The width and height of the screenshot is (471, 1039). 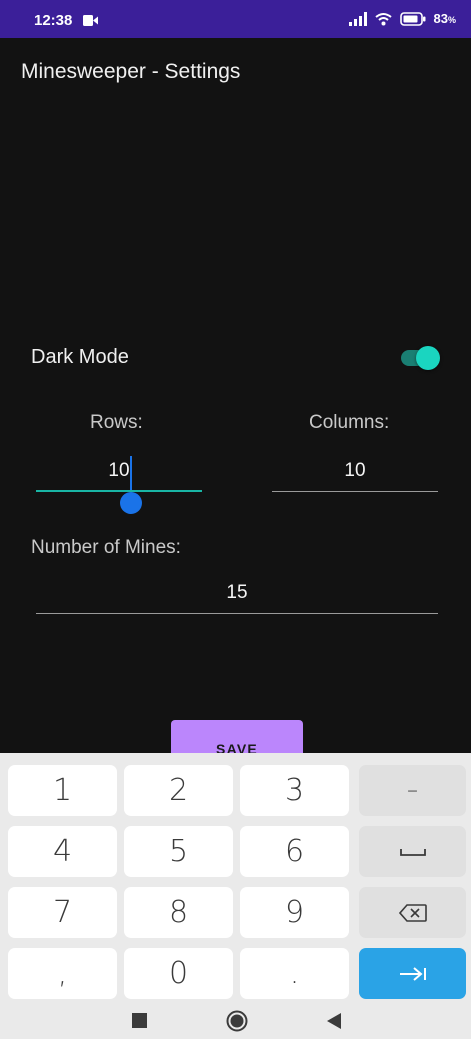 What do you see at coordinates (62, 912) in the screenshot?
I see `key-7: 7` at bounding box center [62, 912].